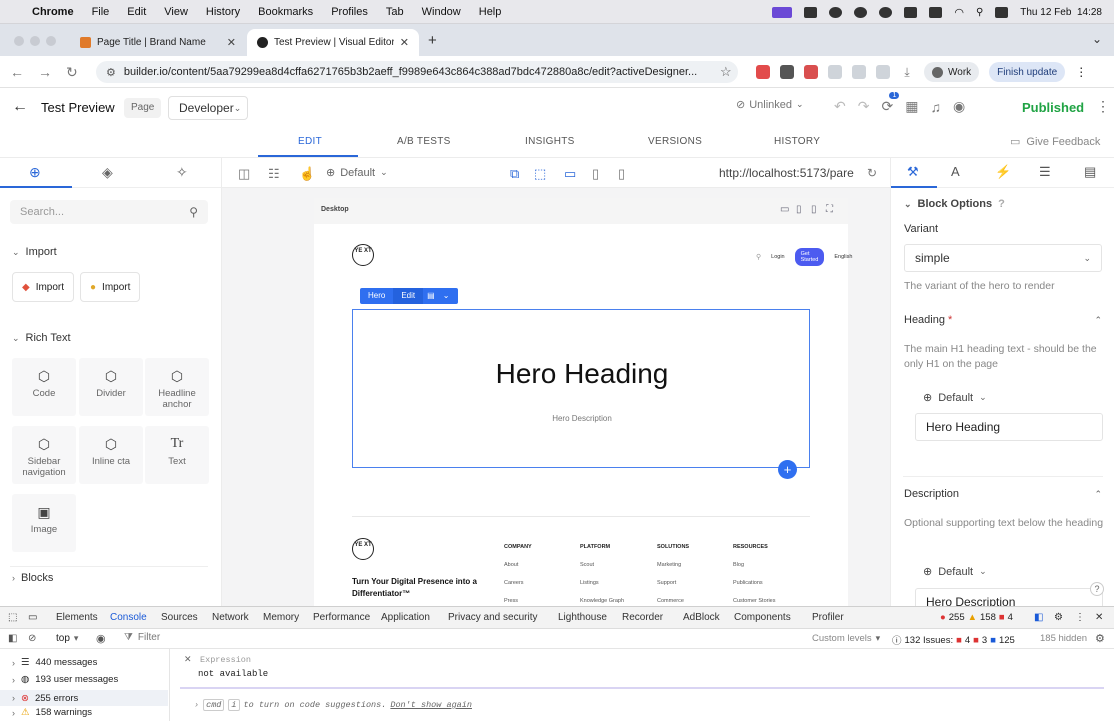 This screenshot has height=721, width=1114. Describe the element at coordinates (811, 72) in the screenshot. I see `extension-badge-icon` at that location.